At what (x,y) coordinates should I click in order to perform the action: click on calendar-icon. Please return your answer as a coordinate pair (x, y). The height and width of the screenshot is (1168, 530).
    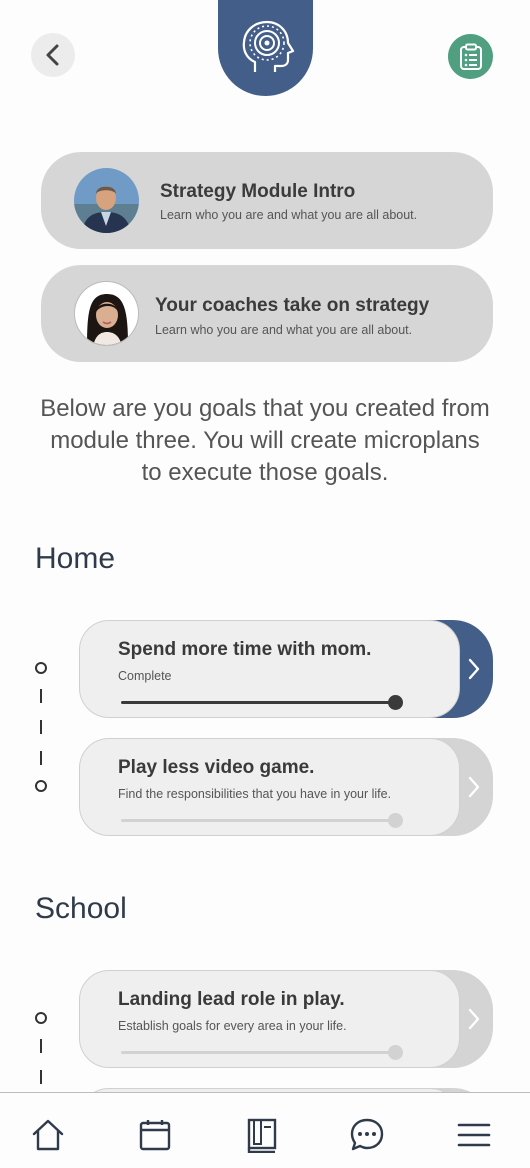
    Looking at the image, I should click on (155, 1135).